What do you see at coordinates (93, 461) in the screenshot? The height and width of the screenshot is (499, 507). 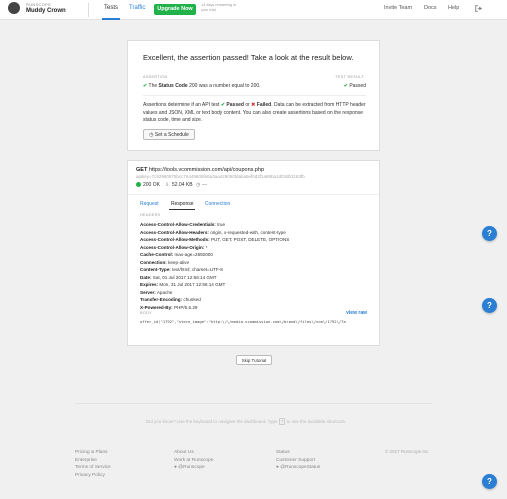 I see `footer-link: Enterprise` at bounding box center [93, 461].